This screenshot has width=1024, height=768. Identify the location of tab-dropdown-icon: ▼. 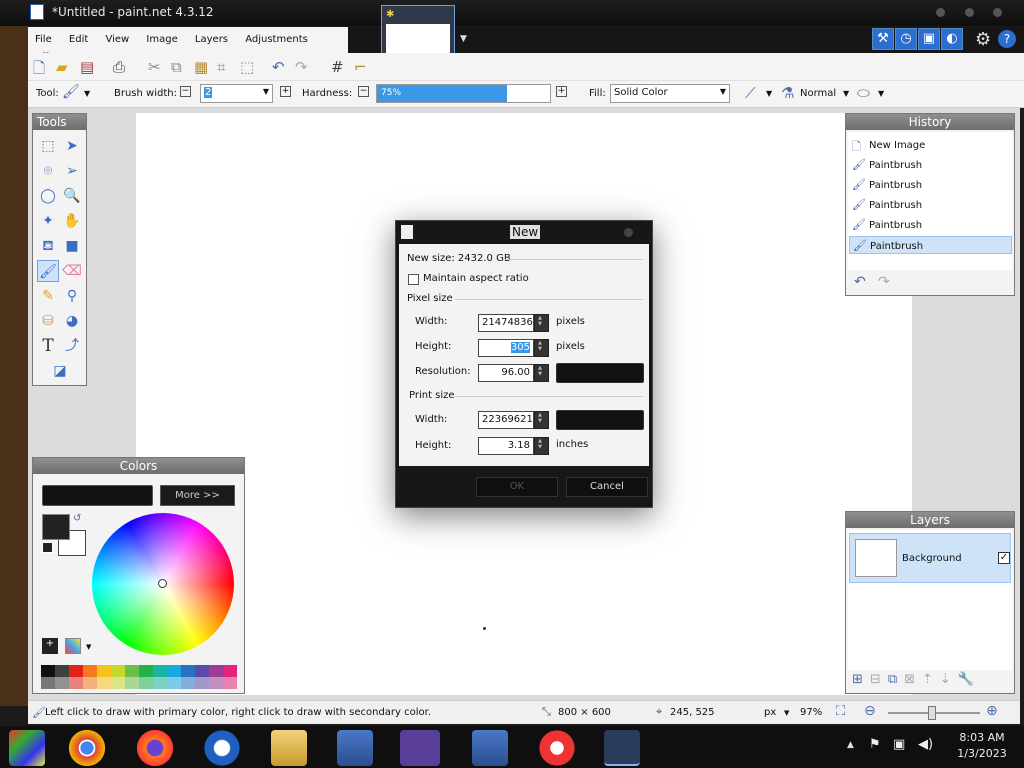
(463, 39).